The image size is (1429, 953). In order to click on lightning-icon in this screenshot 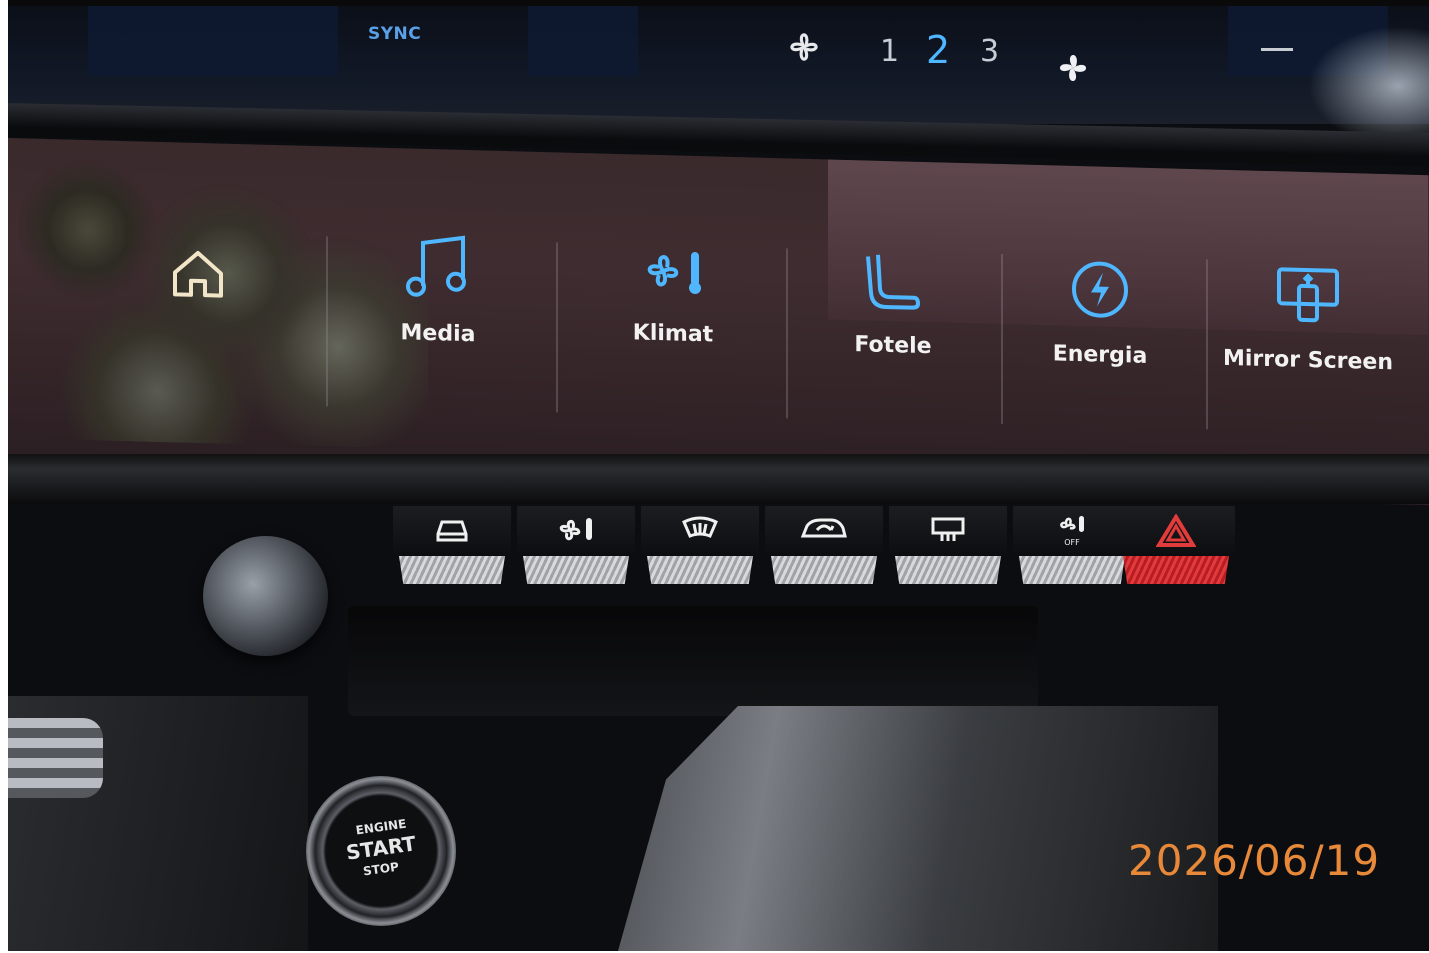, I will do `click(1100, 289)`.